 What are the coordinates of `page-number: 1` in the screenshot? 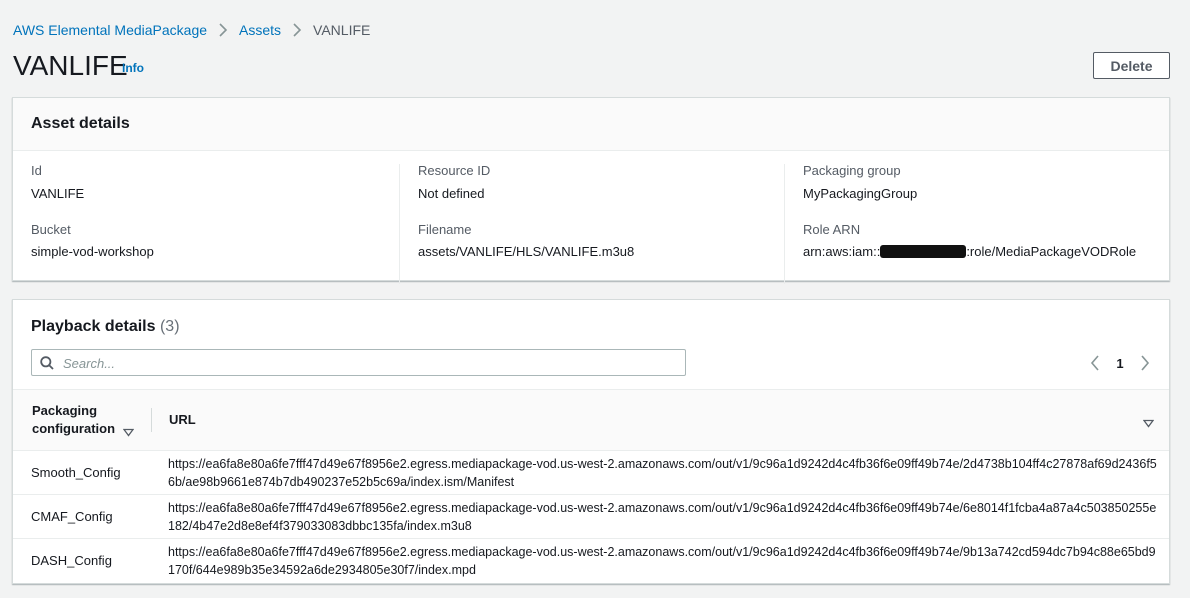 It's located at (1120, 363).